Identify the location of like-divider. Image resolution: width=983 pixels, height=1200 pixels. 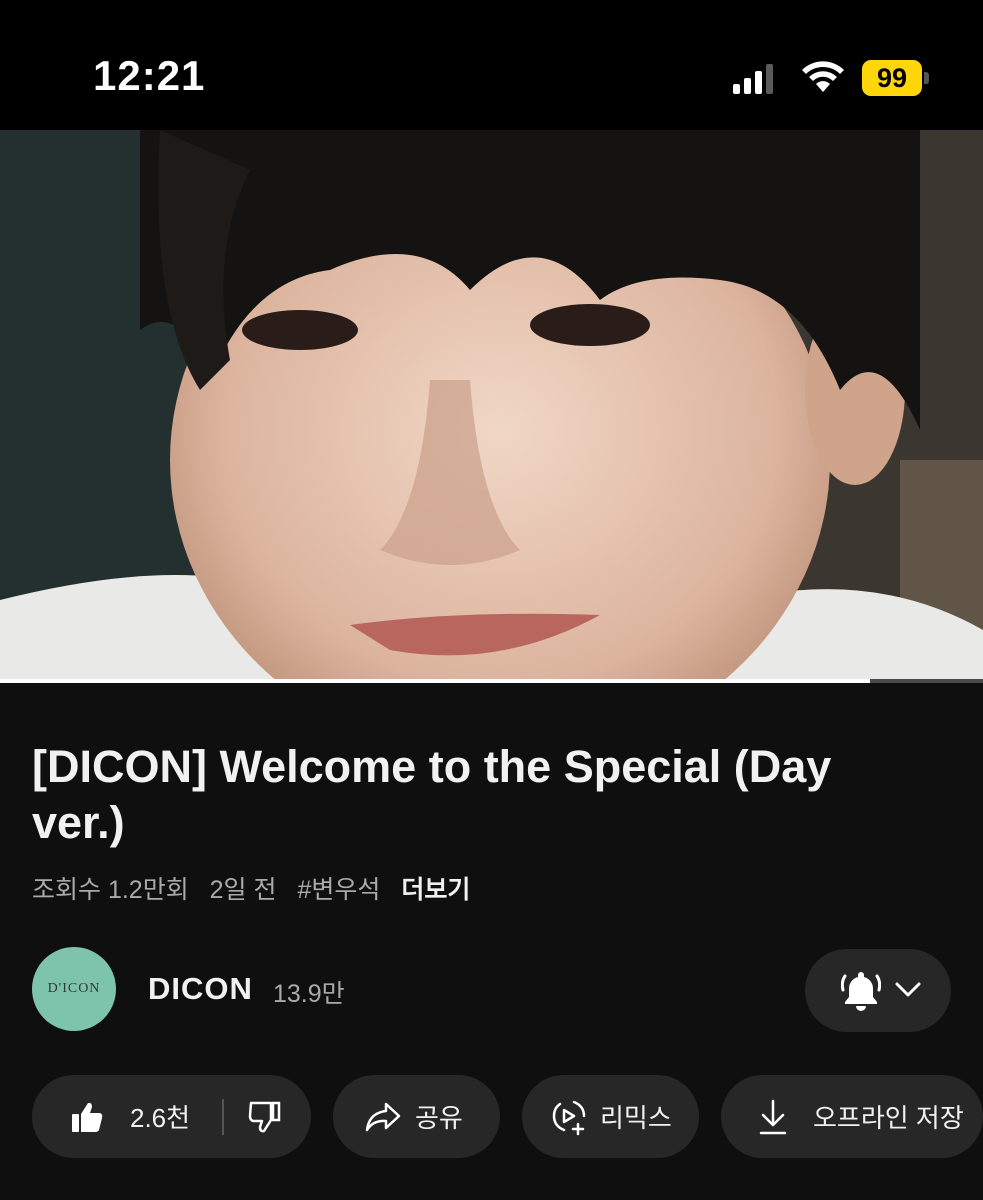
(223, 1116).